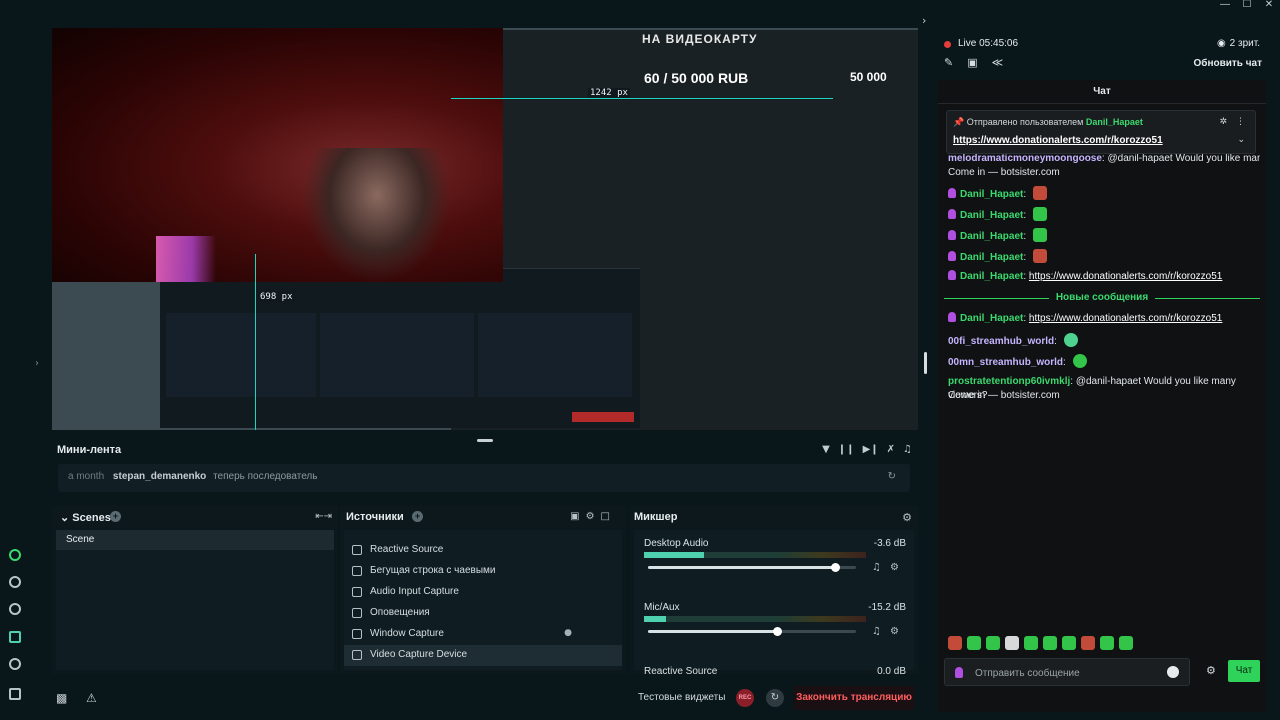  I want to click on settings-gear-icon, so click(15, 664).